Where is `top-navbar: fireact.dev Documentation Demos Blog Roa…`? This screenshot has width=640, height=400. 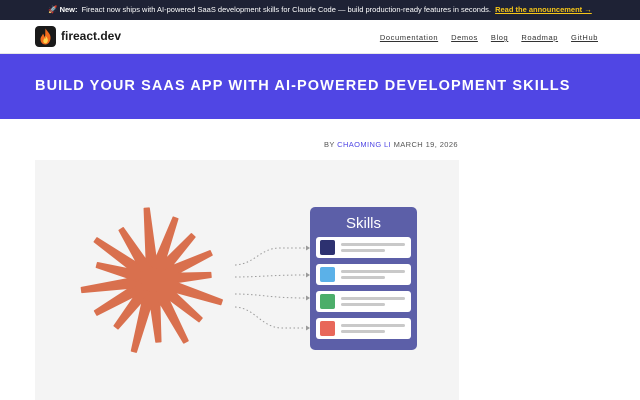 top-navbar: fireact.dev Documentation Demos Blog Roa… is located at coordinates (320, 37).